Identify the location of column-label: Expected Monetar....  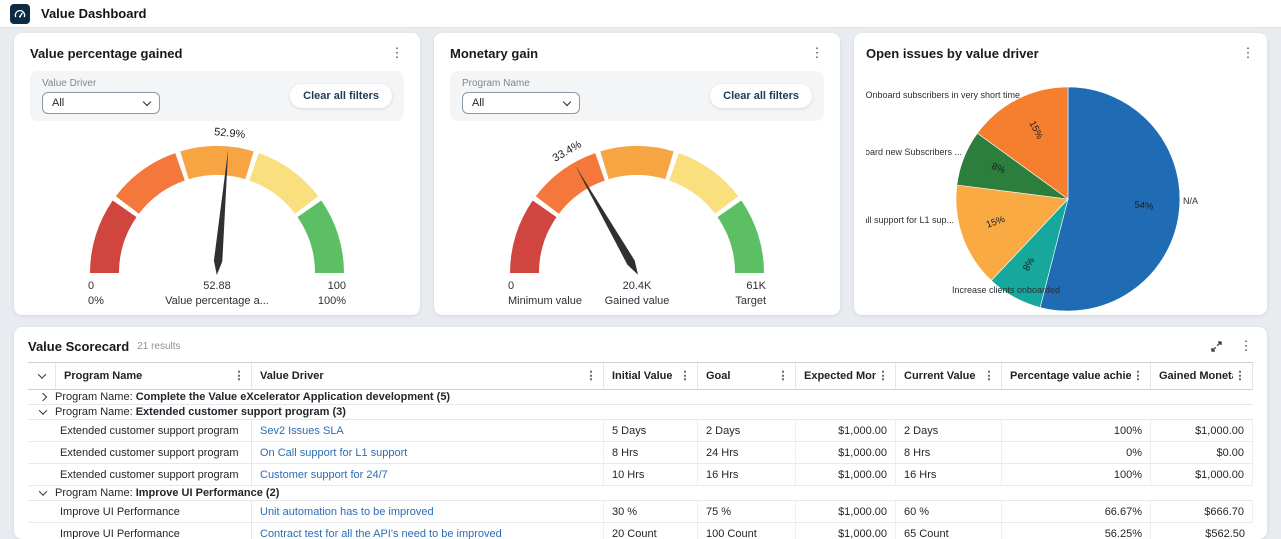
(840, 376).